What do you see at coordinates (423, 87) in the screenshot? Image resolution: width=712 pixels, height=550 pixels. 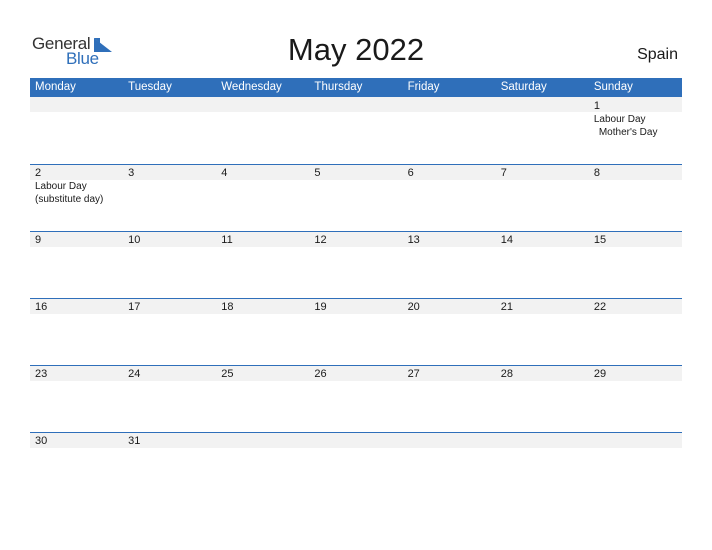 I see `weekday-friday: Friday` at bounding box center [423, 87].